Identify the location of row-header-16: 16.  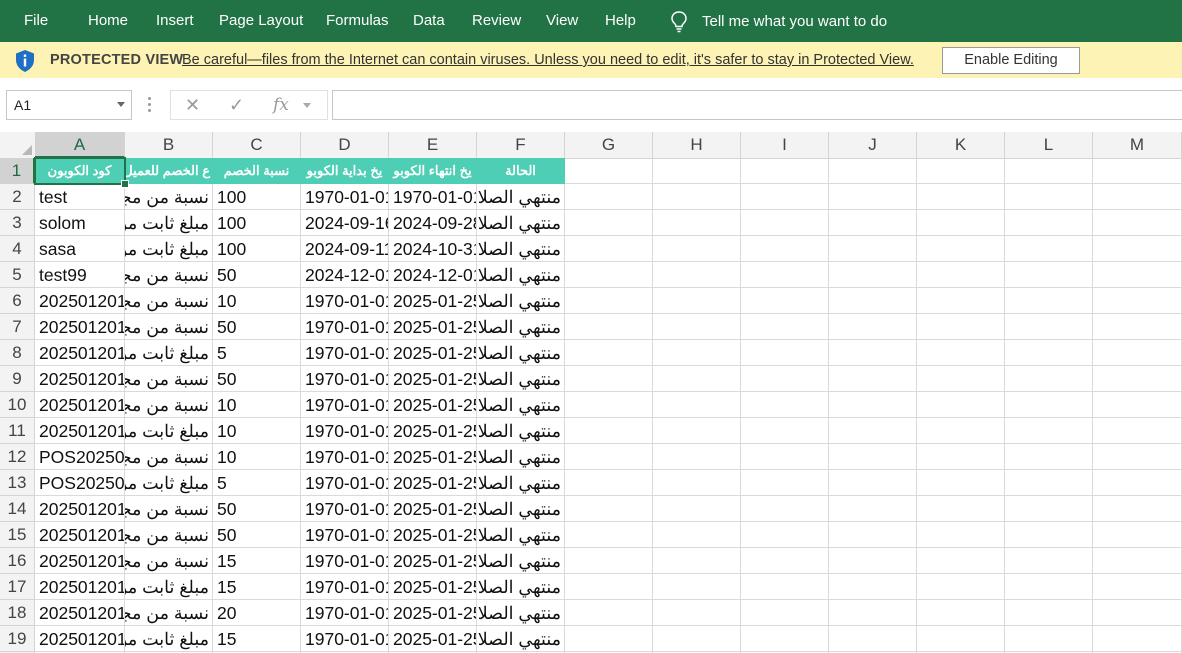
(17, 561).